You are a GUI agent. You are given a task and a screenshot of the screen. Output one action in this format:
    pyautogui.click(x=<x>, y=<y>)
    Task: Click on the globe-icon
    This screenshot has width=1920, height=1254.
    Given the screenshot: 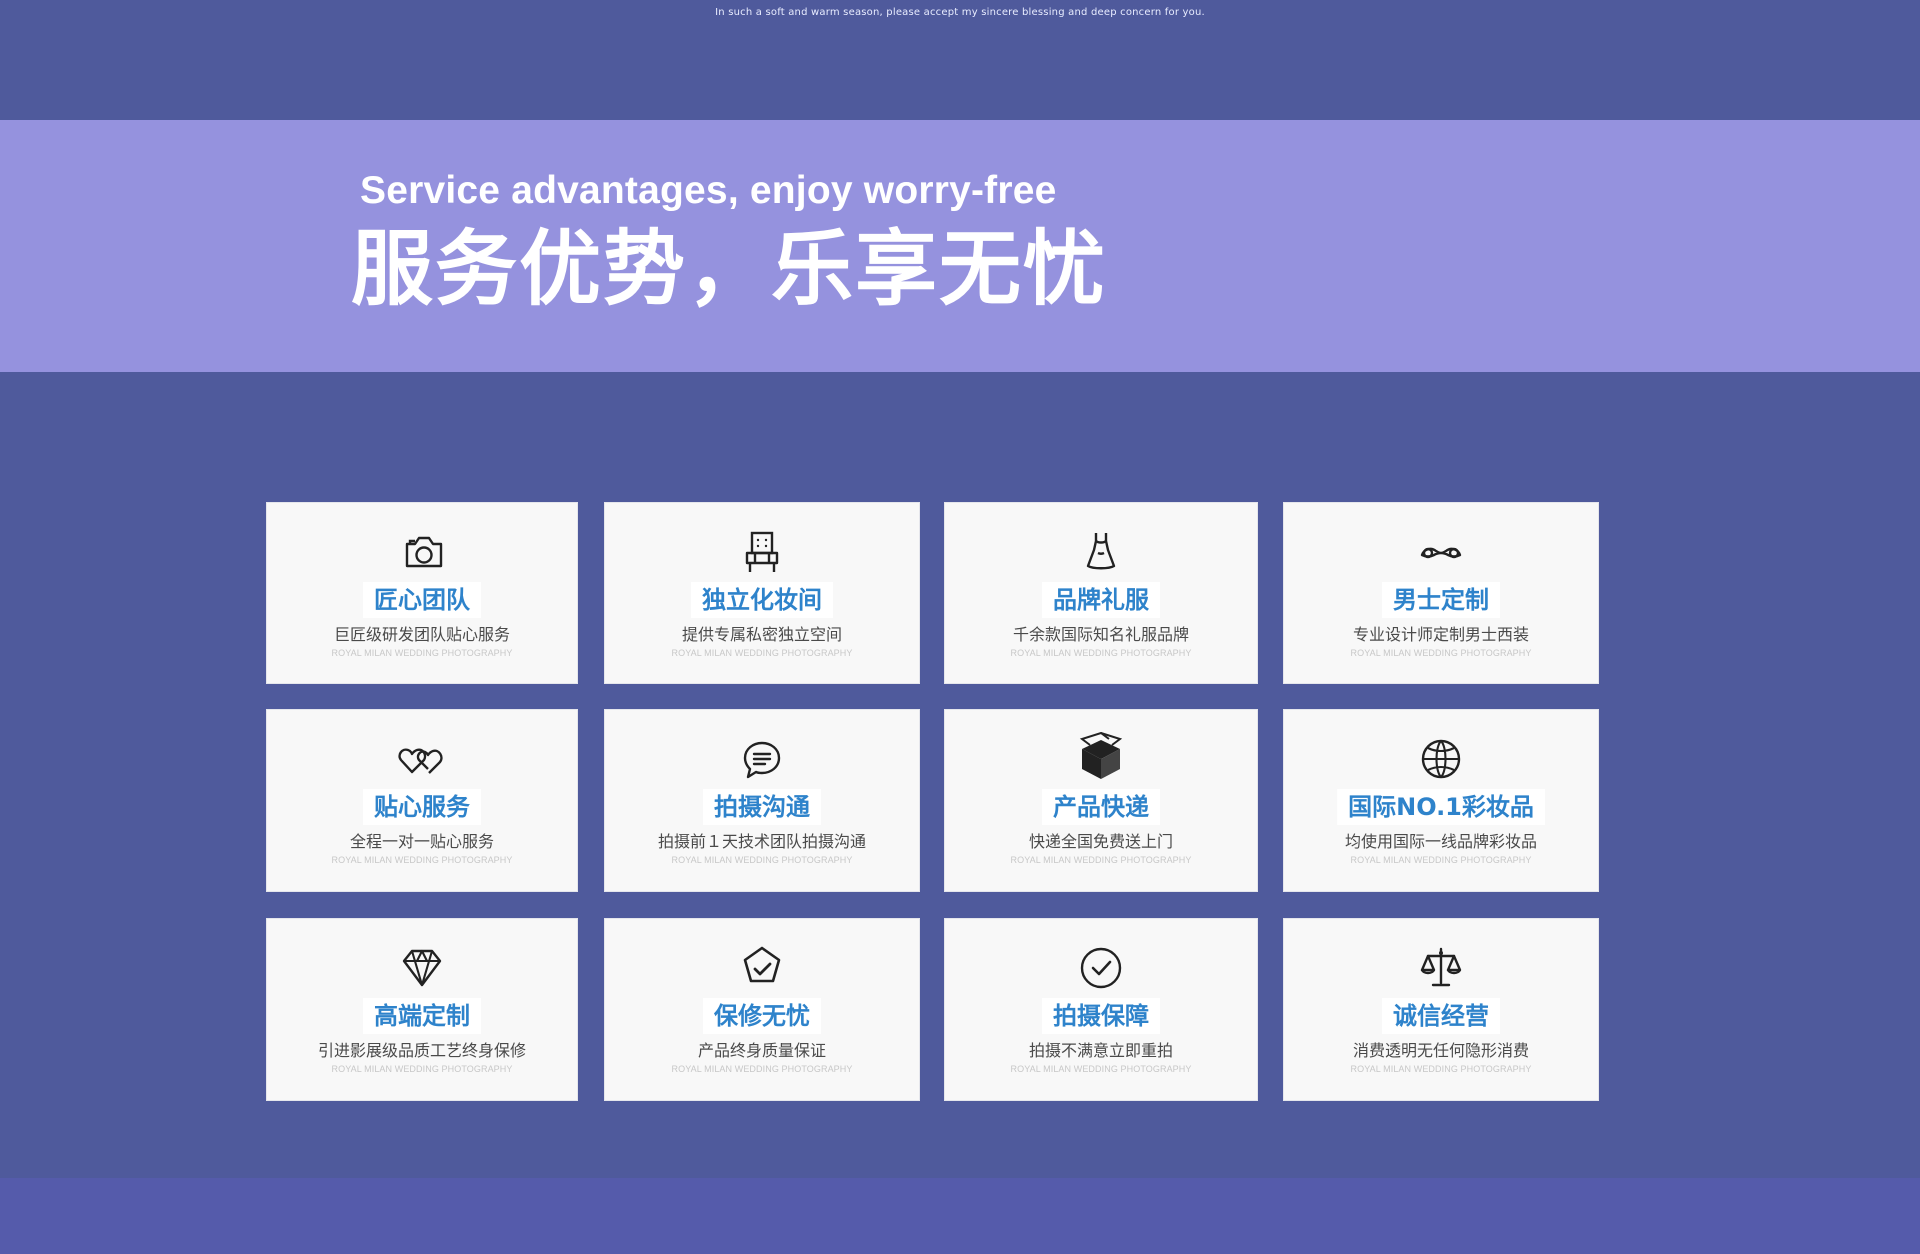 What is the action you would take?
    pyautogui.click(x=1441, y=759)
    